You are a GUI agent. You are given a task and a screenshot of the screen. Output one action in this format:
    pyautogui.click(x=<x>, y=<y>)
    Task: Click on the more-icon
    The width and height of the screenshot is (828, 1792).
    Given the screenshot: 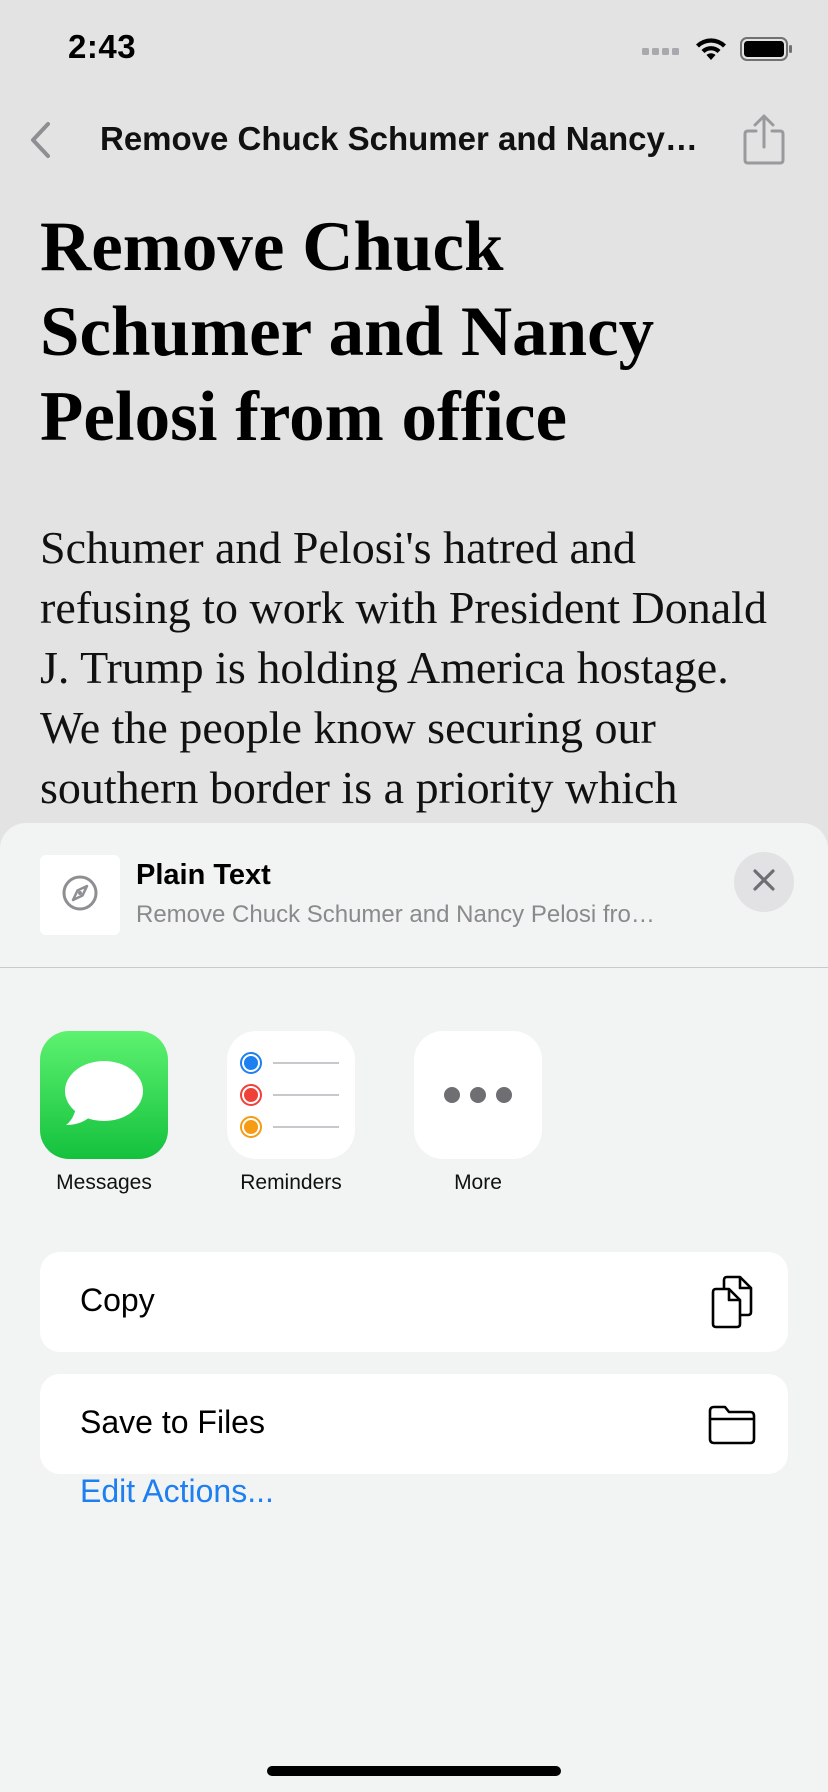 What is the action you would take?
    pyautogui.click(x=478, y=1095)
    